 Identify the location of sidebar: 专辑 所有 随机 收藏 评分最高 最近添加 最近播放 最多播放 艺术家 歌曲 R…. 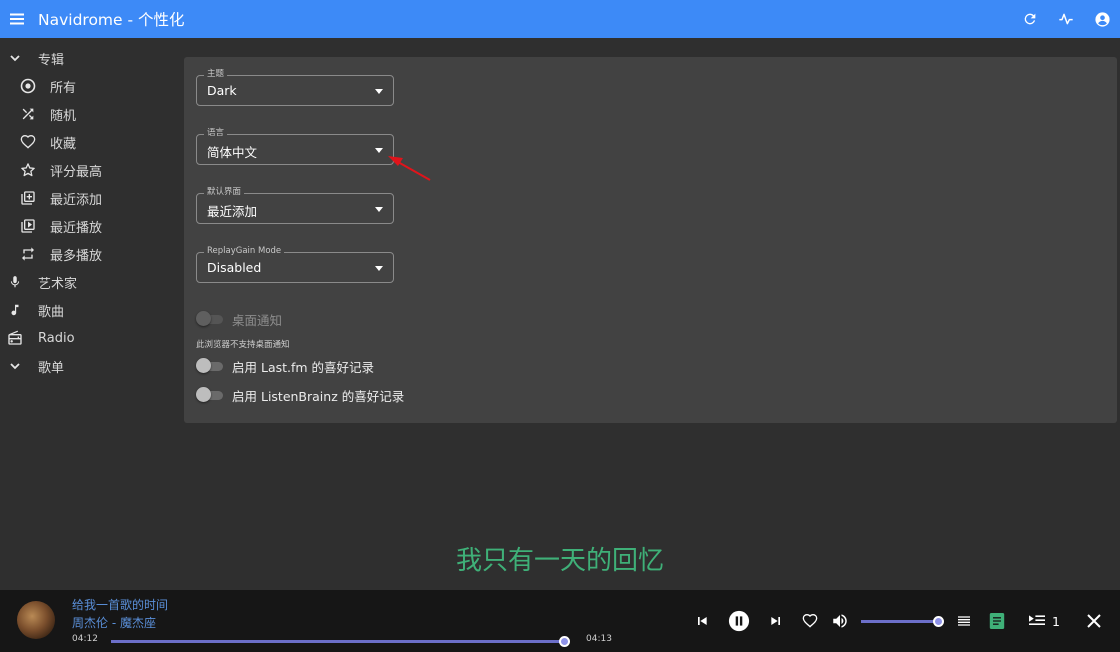
(92, 314).